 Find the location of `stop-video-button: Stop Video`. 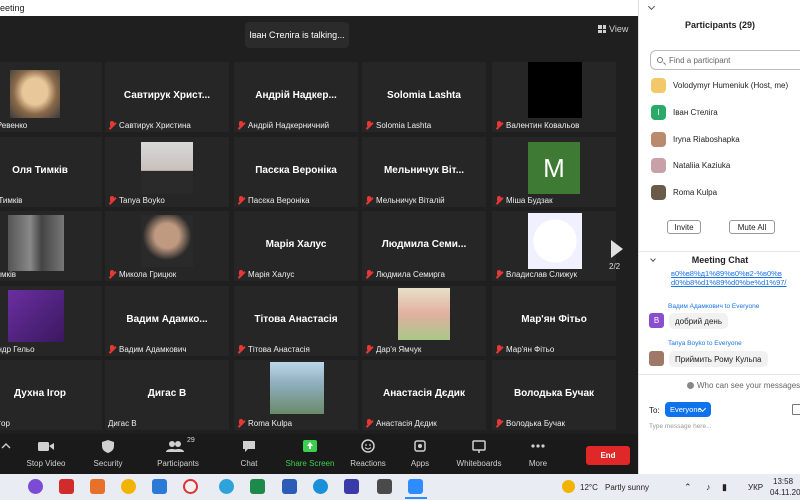

stop-video-button: Stop Video is located at coordinates (46, 453).